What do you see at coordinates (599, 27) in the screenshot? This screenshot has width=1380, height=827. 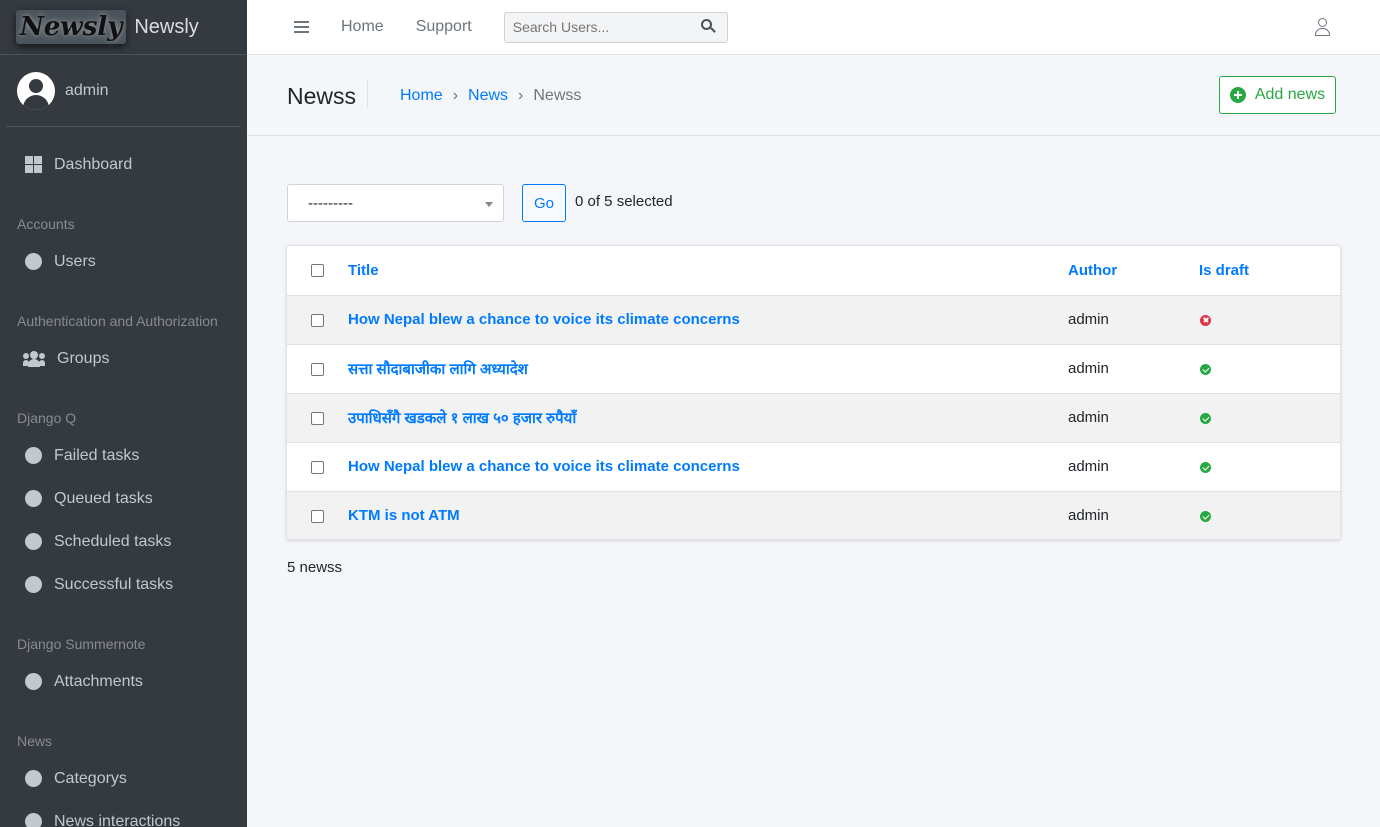 I see `search-input` at bounding box center [599, 27].